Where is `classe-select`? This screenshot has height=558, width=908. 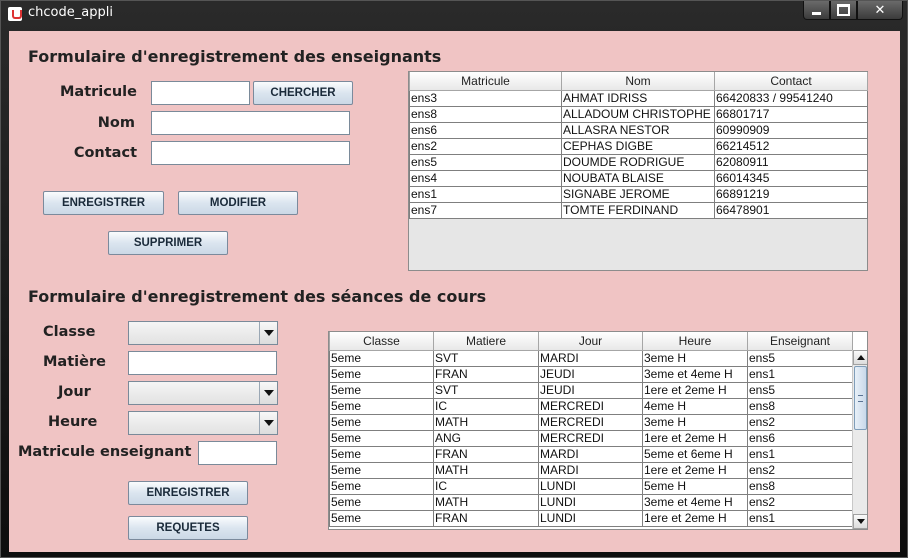 classe-select is located at coordinates (203, 333).